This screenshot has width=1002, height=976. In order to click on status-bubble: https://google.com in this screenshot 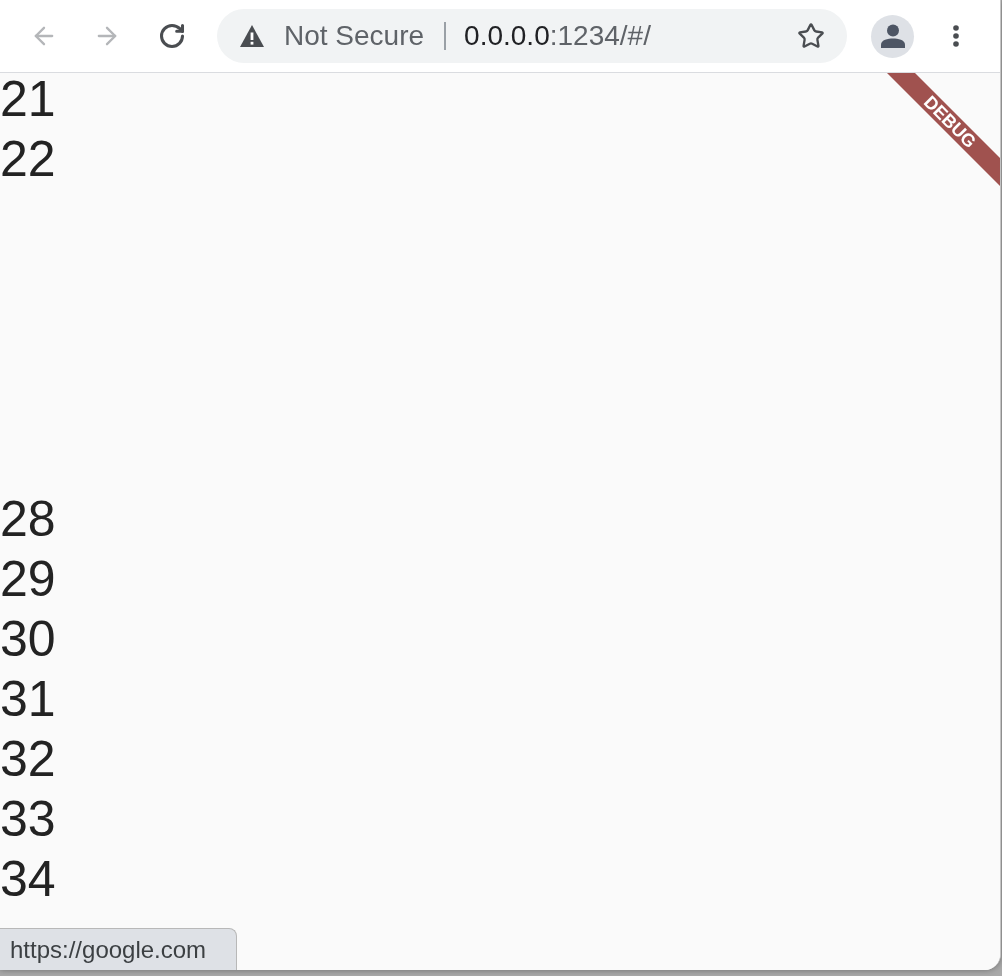, I will do `click(118, 949)`.